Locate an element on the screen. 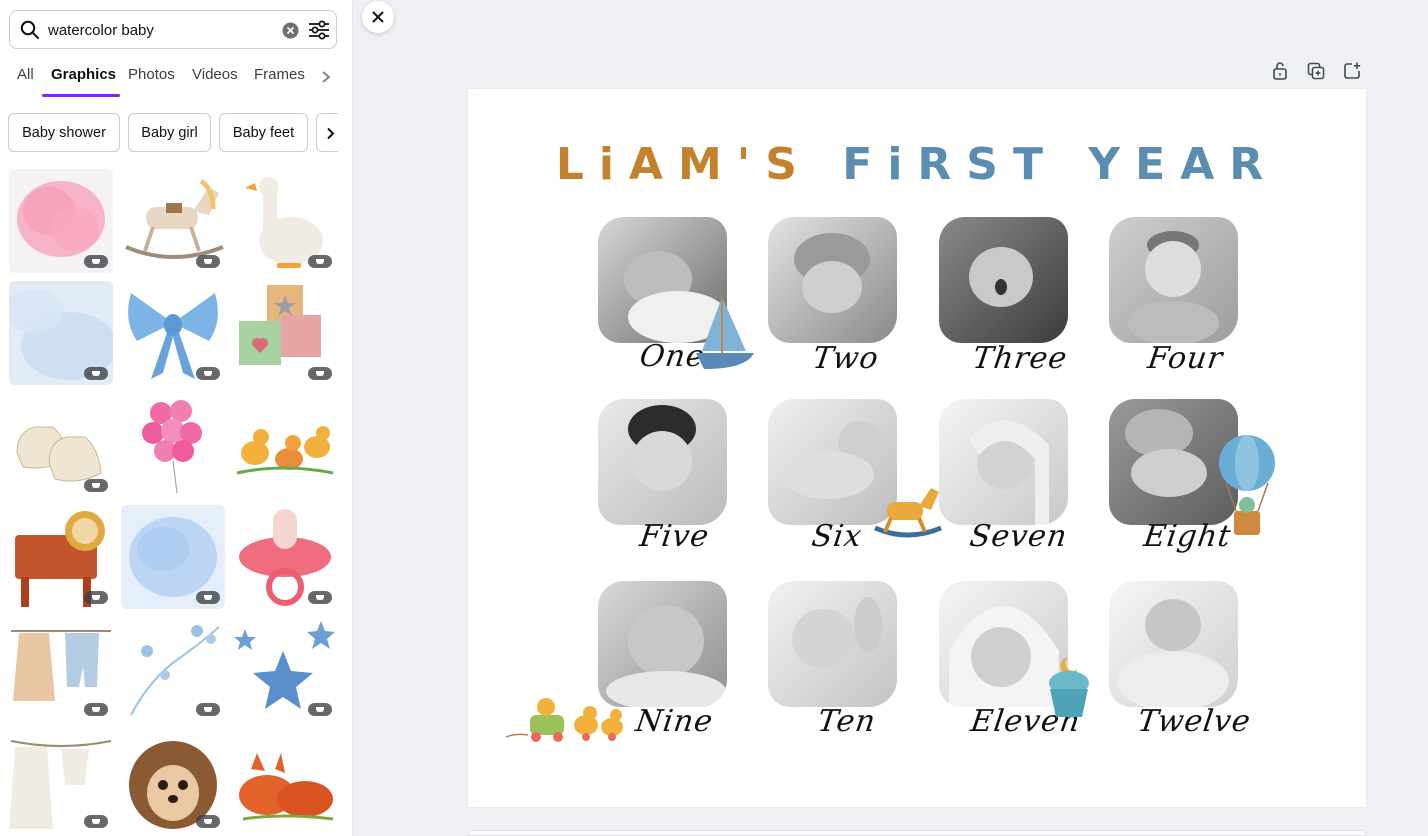 This screenshot has width=1428, height=836. cupcake-sticker is located at coordinates (1069, 687).